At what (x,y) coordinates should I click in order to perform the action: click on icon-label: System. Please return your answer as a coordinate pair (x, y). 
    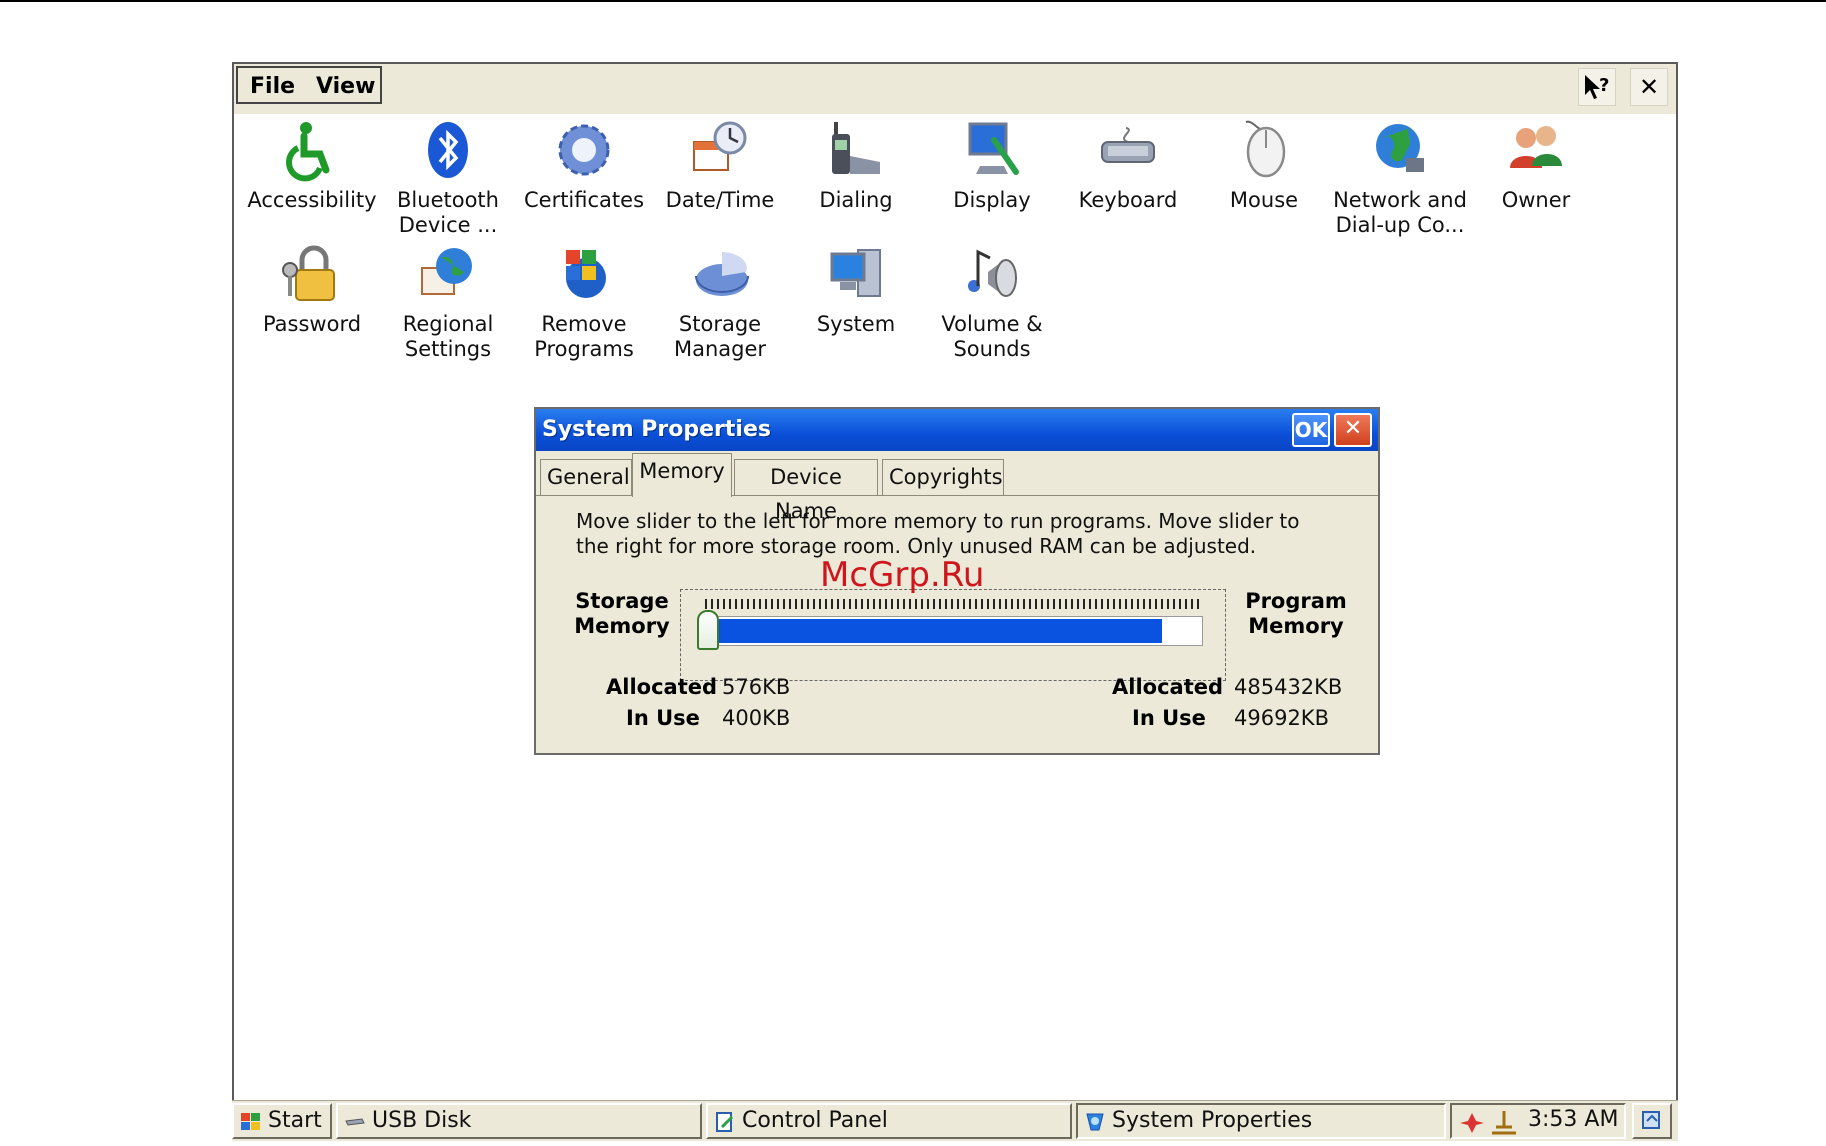
    Looking at the image, I should click on (856, 324).